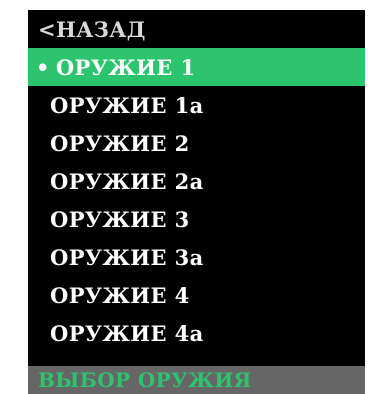 The height and width of the screenshot is (394, 383). Describe the element at coordinates (196, 29) in the screenshot. I see `back-button: <НАЗАД` at that location.